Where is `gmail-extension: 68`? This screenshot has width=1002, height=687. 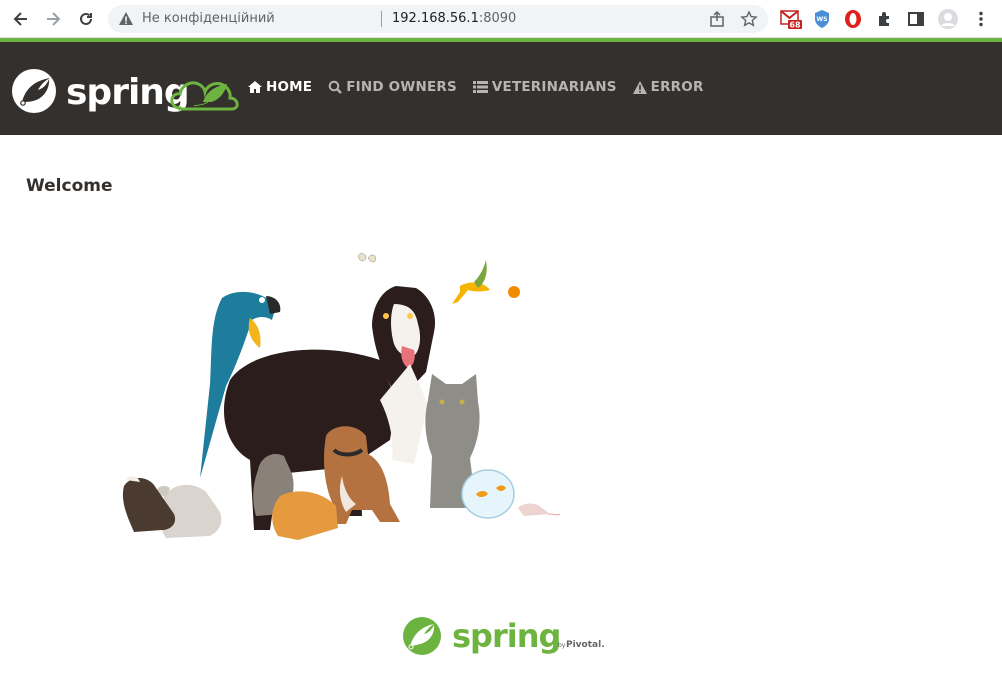 gmail-extension: 68 is located at coordinates (791, 19).